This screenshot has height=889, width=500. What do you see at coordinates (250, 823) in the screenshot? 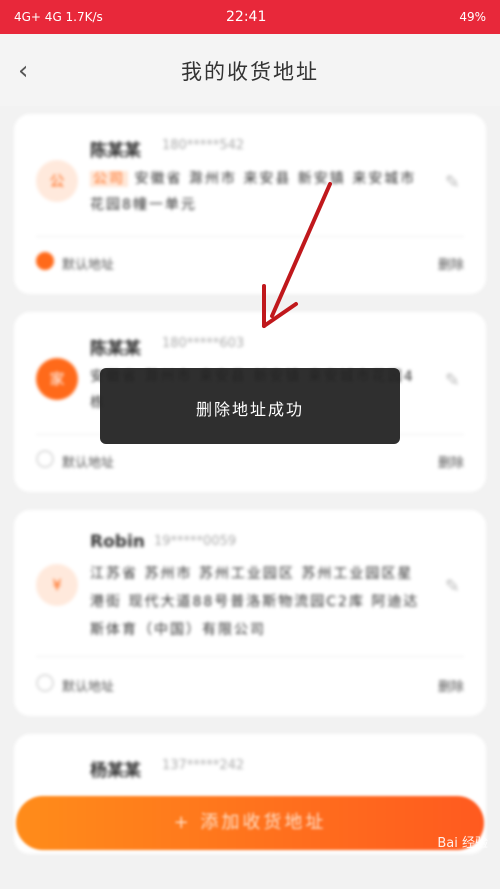
I see `add-address-button: + 添加收货地址` at bounding box center [250, 823].